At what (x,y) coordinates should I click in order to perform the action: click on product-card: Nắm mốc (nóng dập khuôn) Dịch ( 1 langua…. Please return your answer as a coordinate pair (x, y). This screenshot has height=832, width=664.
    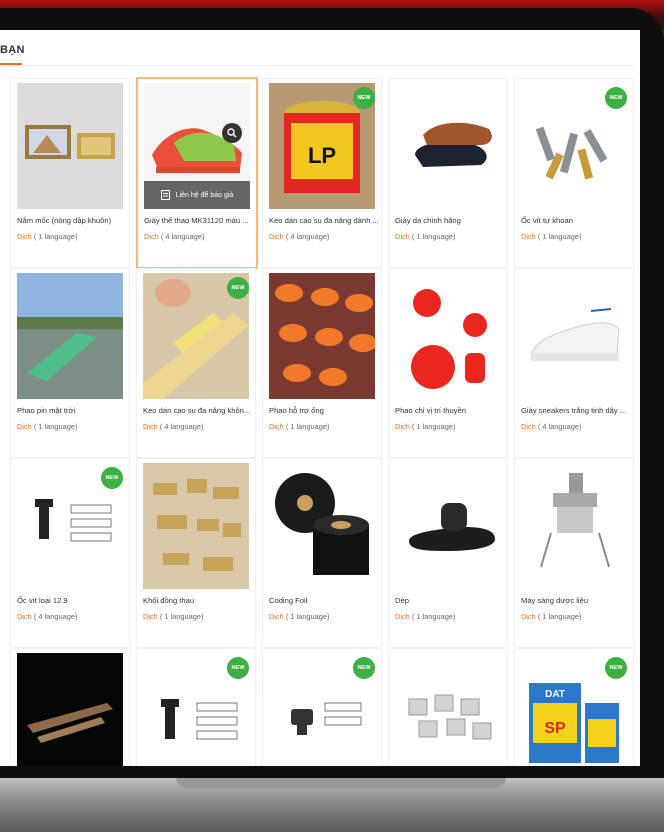
    Looking at the image, I should click on (70, 173).